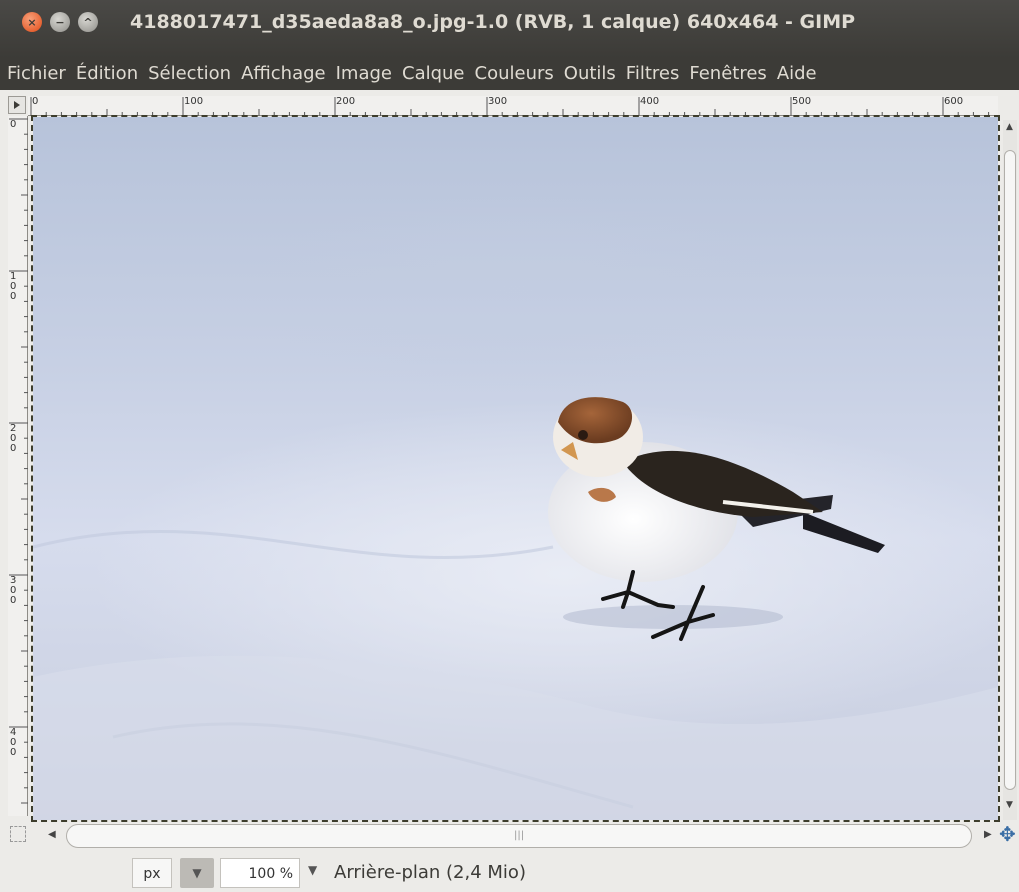  I want to click on close-window-button: ×, so click(32, 22).